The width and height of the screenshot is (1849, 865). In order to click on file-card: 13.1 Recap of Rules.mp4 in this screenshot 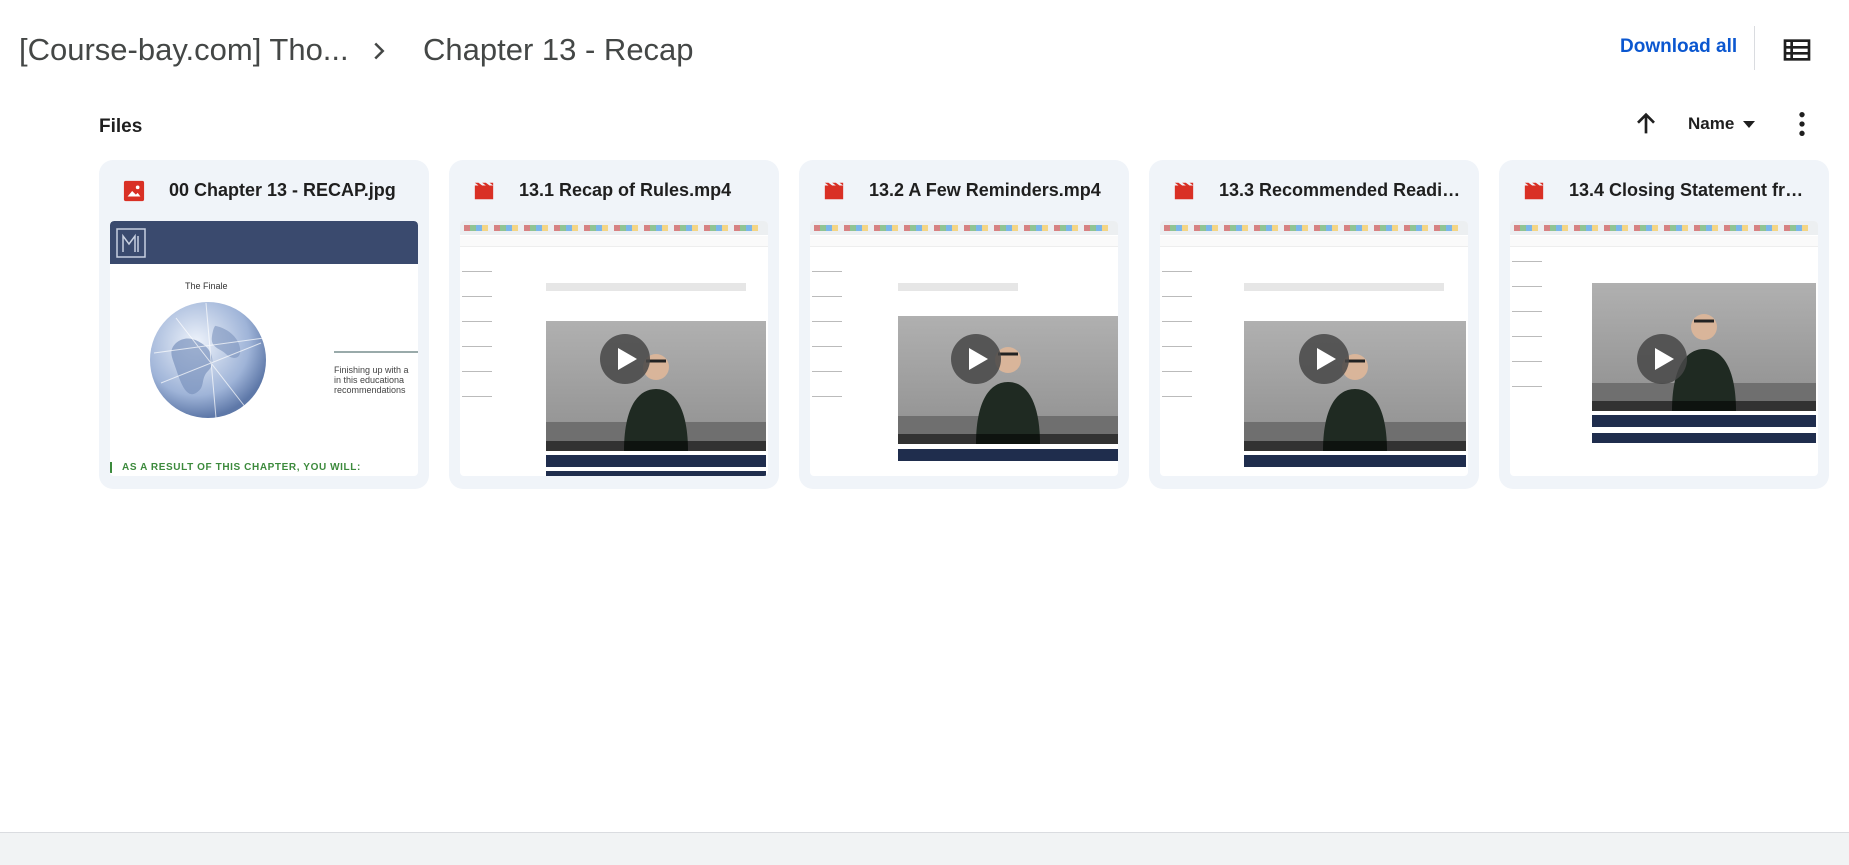, I will do `click(614, 324)`.